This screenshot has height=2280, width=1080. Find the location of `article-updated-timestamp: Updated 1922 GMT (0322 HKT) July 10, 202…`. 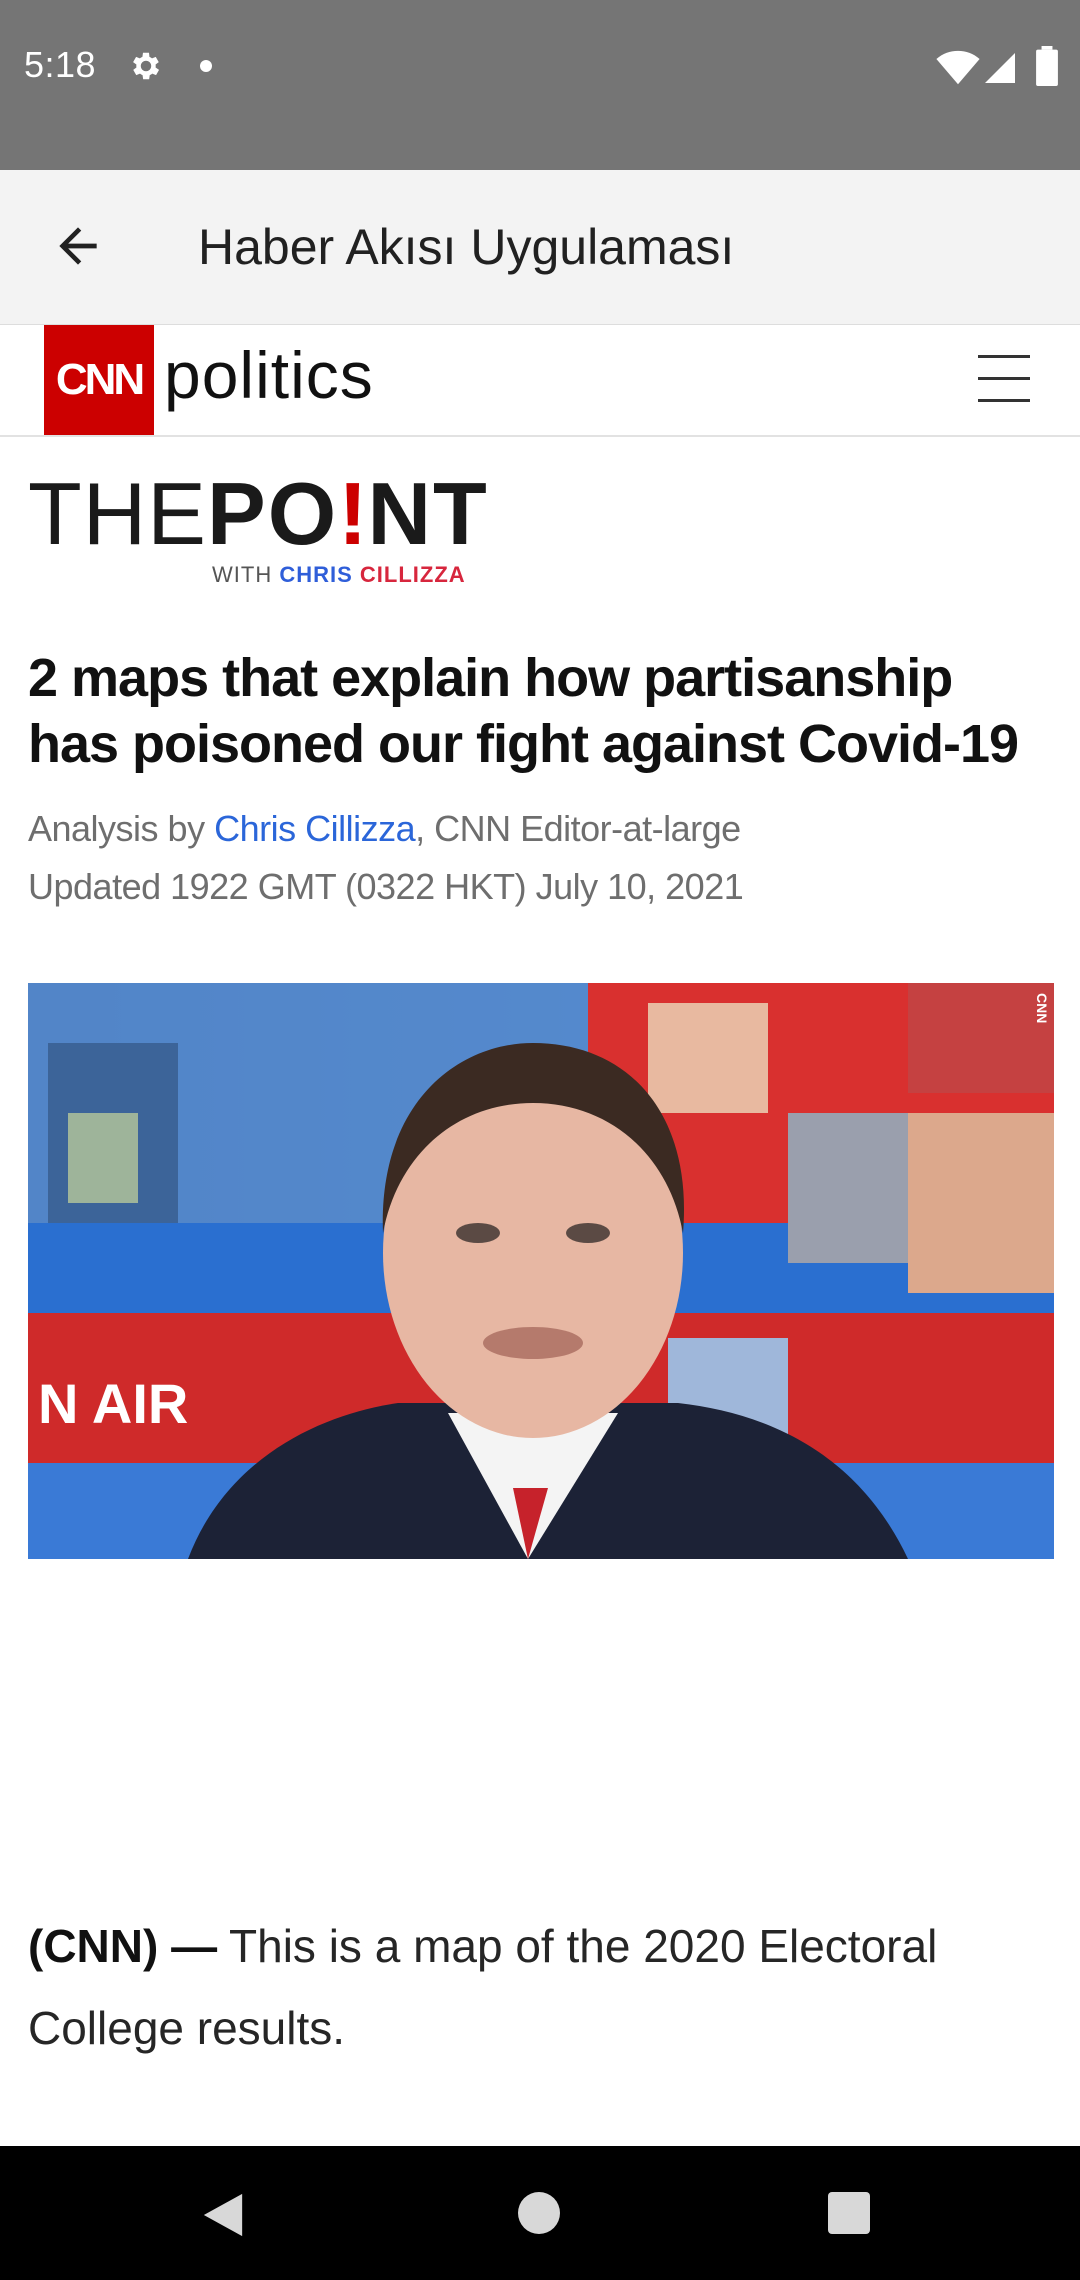

article-updated-timestamp: Updated 1922 GMT (0322 HKT) July 10, 202… is located at coordinates (386, 886).